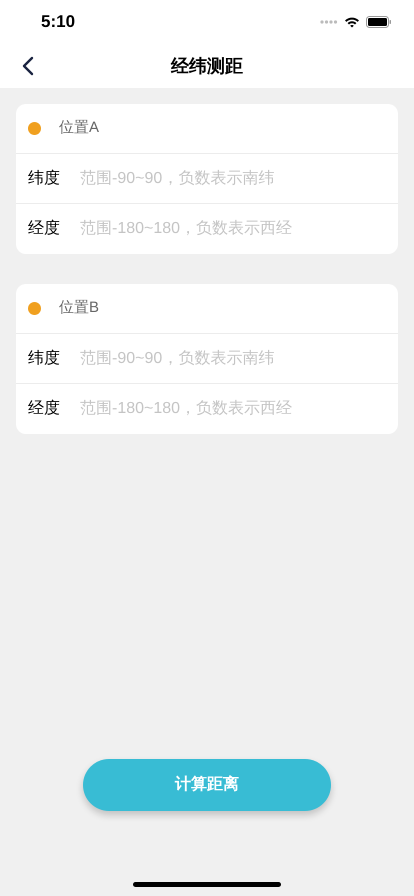  I want to click on signal-icon, so click(329, 22).